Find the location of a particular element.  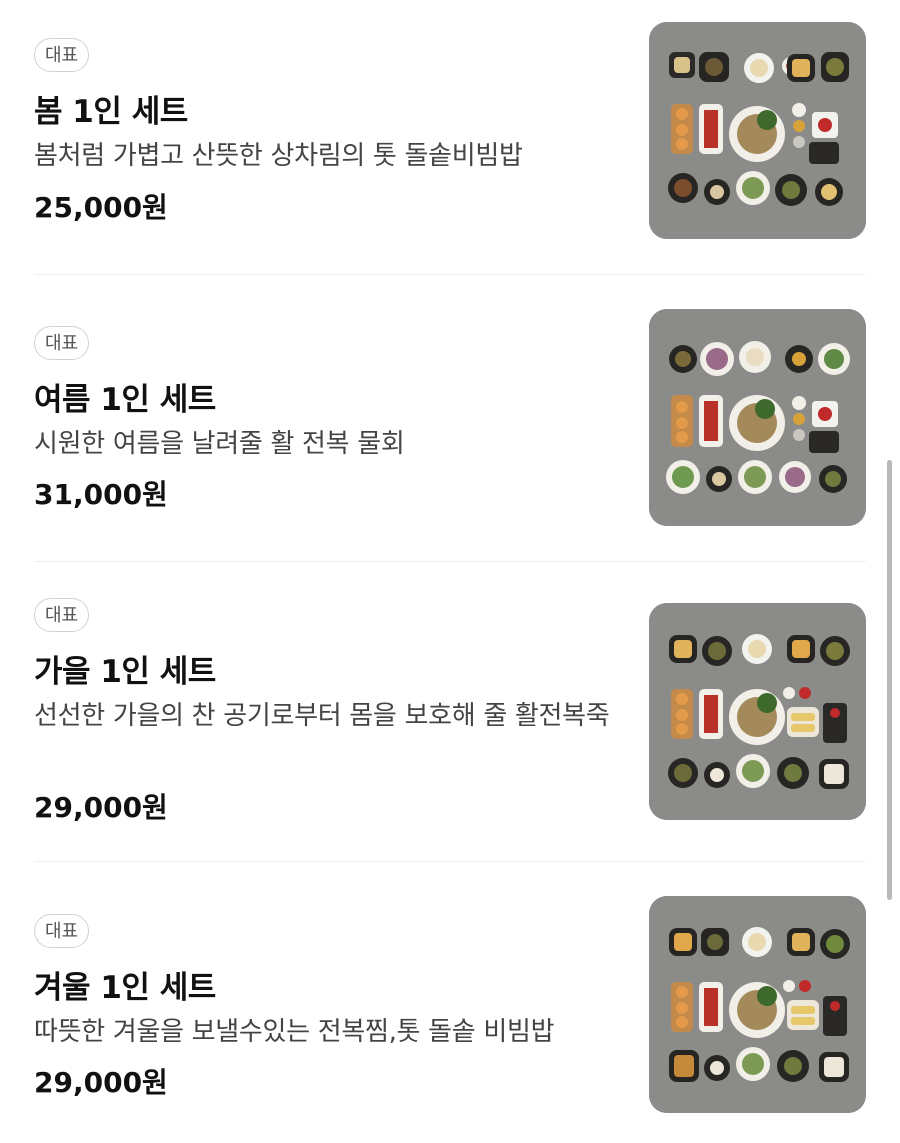

menu-item-description: 봄처럼 가볍고 산뜻한 상차림의 톳 돌솥비빔밥 is located at coordinates (278, 156).